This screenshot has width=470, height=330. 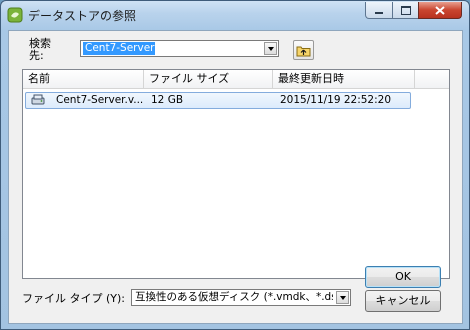 What do you see at coordinates (208, 79) in the screenshot?
I see `column-header-size: ファイル サイズ` at bounding box center [208, 79].